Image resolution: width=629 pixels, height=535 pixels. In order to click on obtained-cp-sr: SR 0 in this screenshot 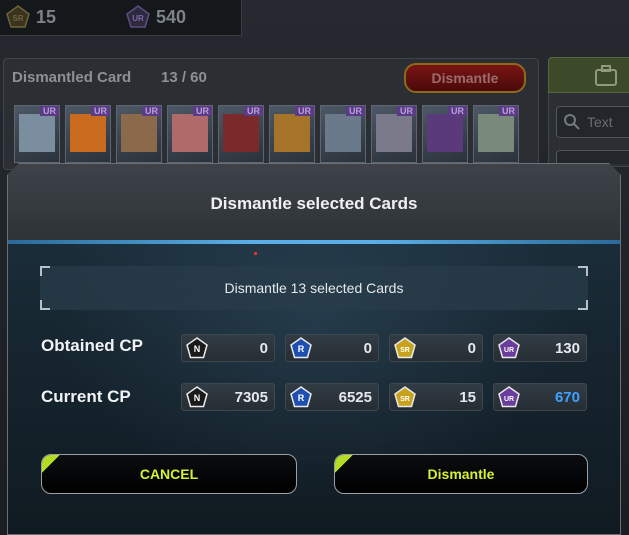, I will do `click(436, 348)`.